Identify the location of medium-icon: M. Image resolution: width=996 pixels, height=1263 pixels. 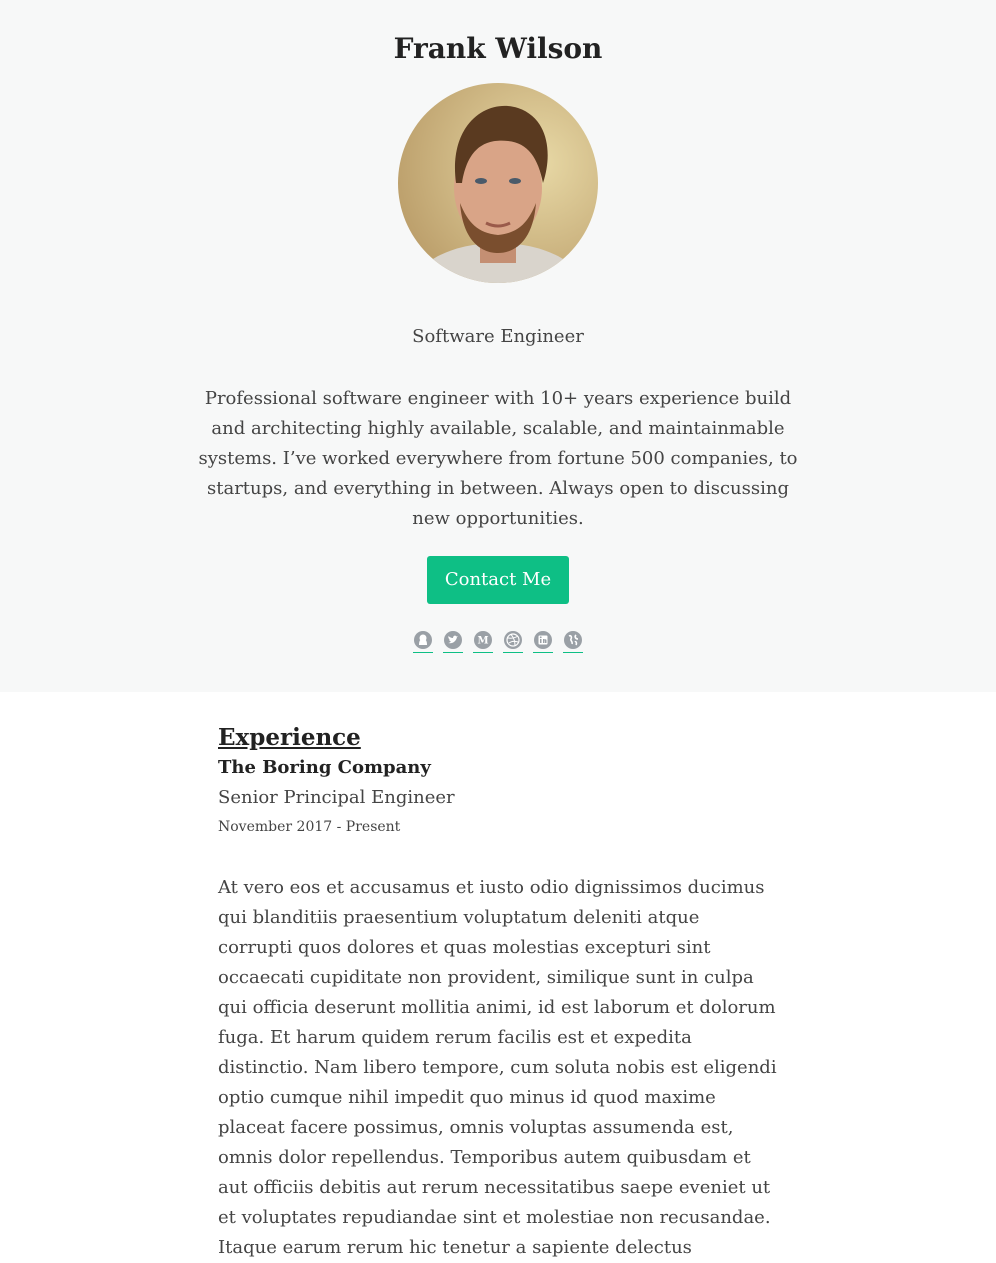
(483, 641).